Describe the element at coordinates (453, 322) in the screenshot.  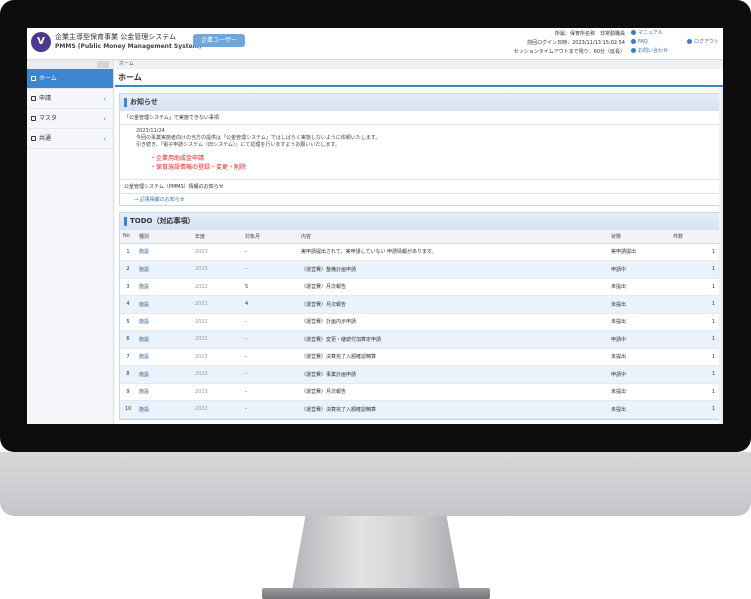
I see `cell-content: （運営費）計画内示申請` at that location.